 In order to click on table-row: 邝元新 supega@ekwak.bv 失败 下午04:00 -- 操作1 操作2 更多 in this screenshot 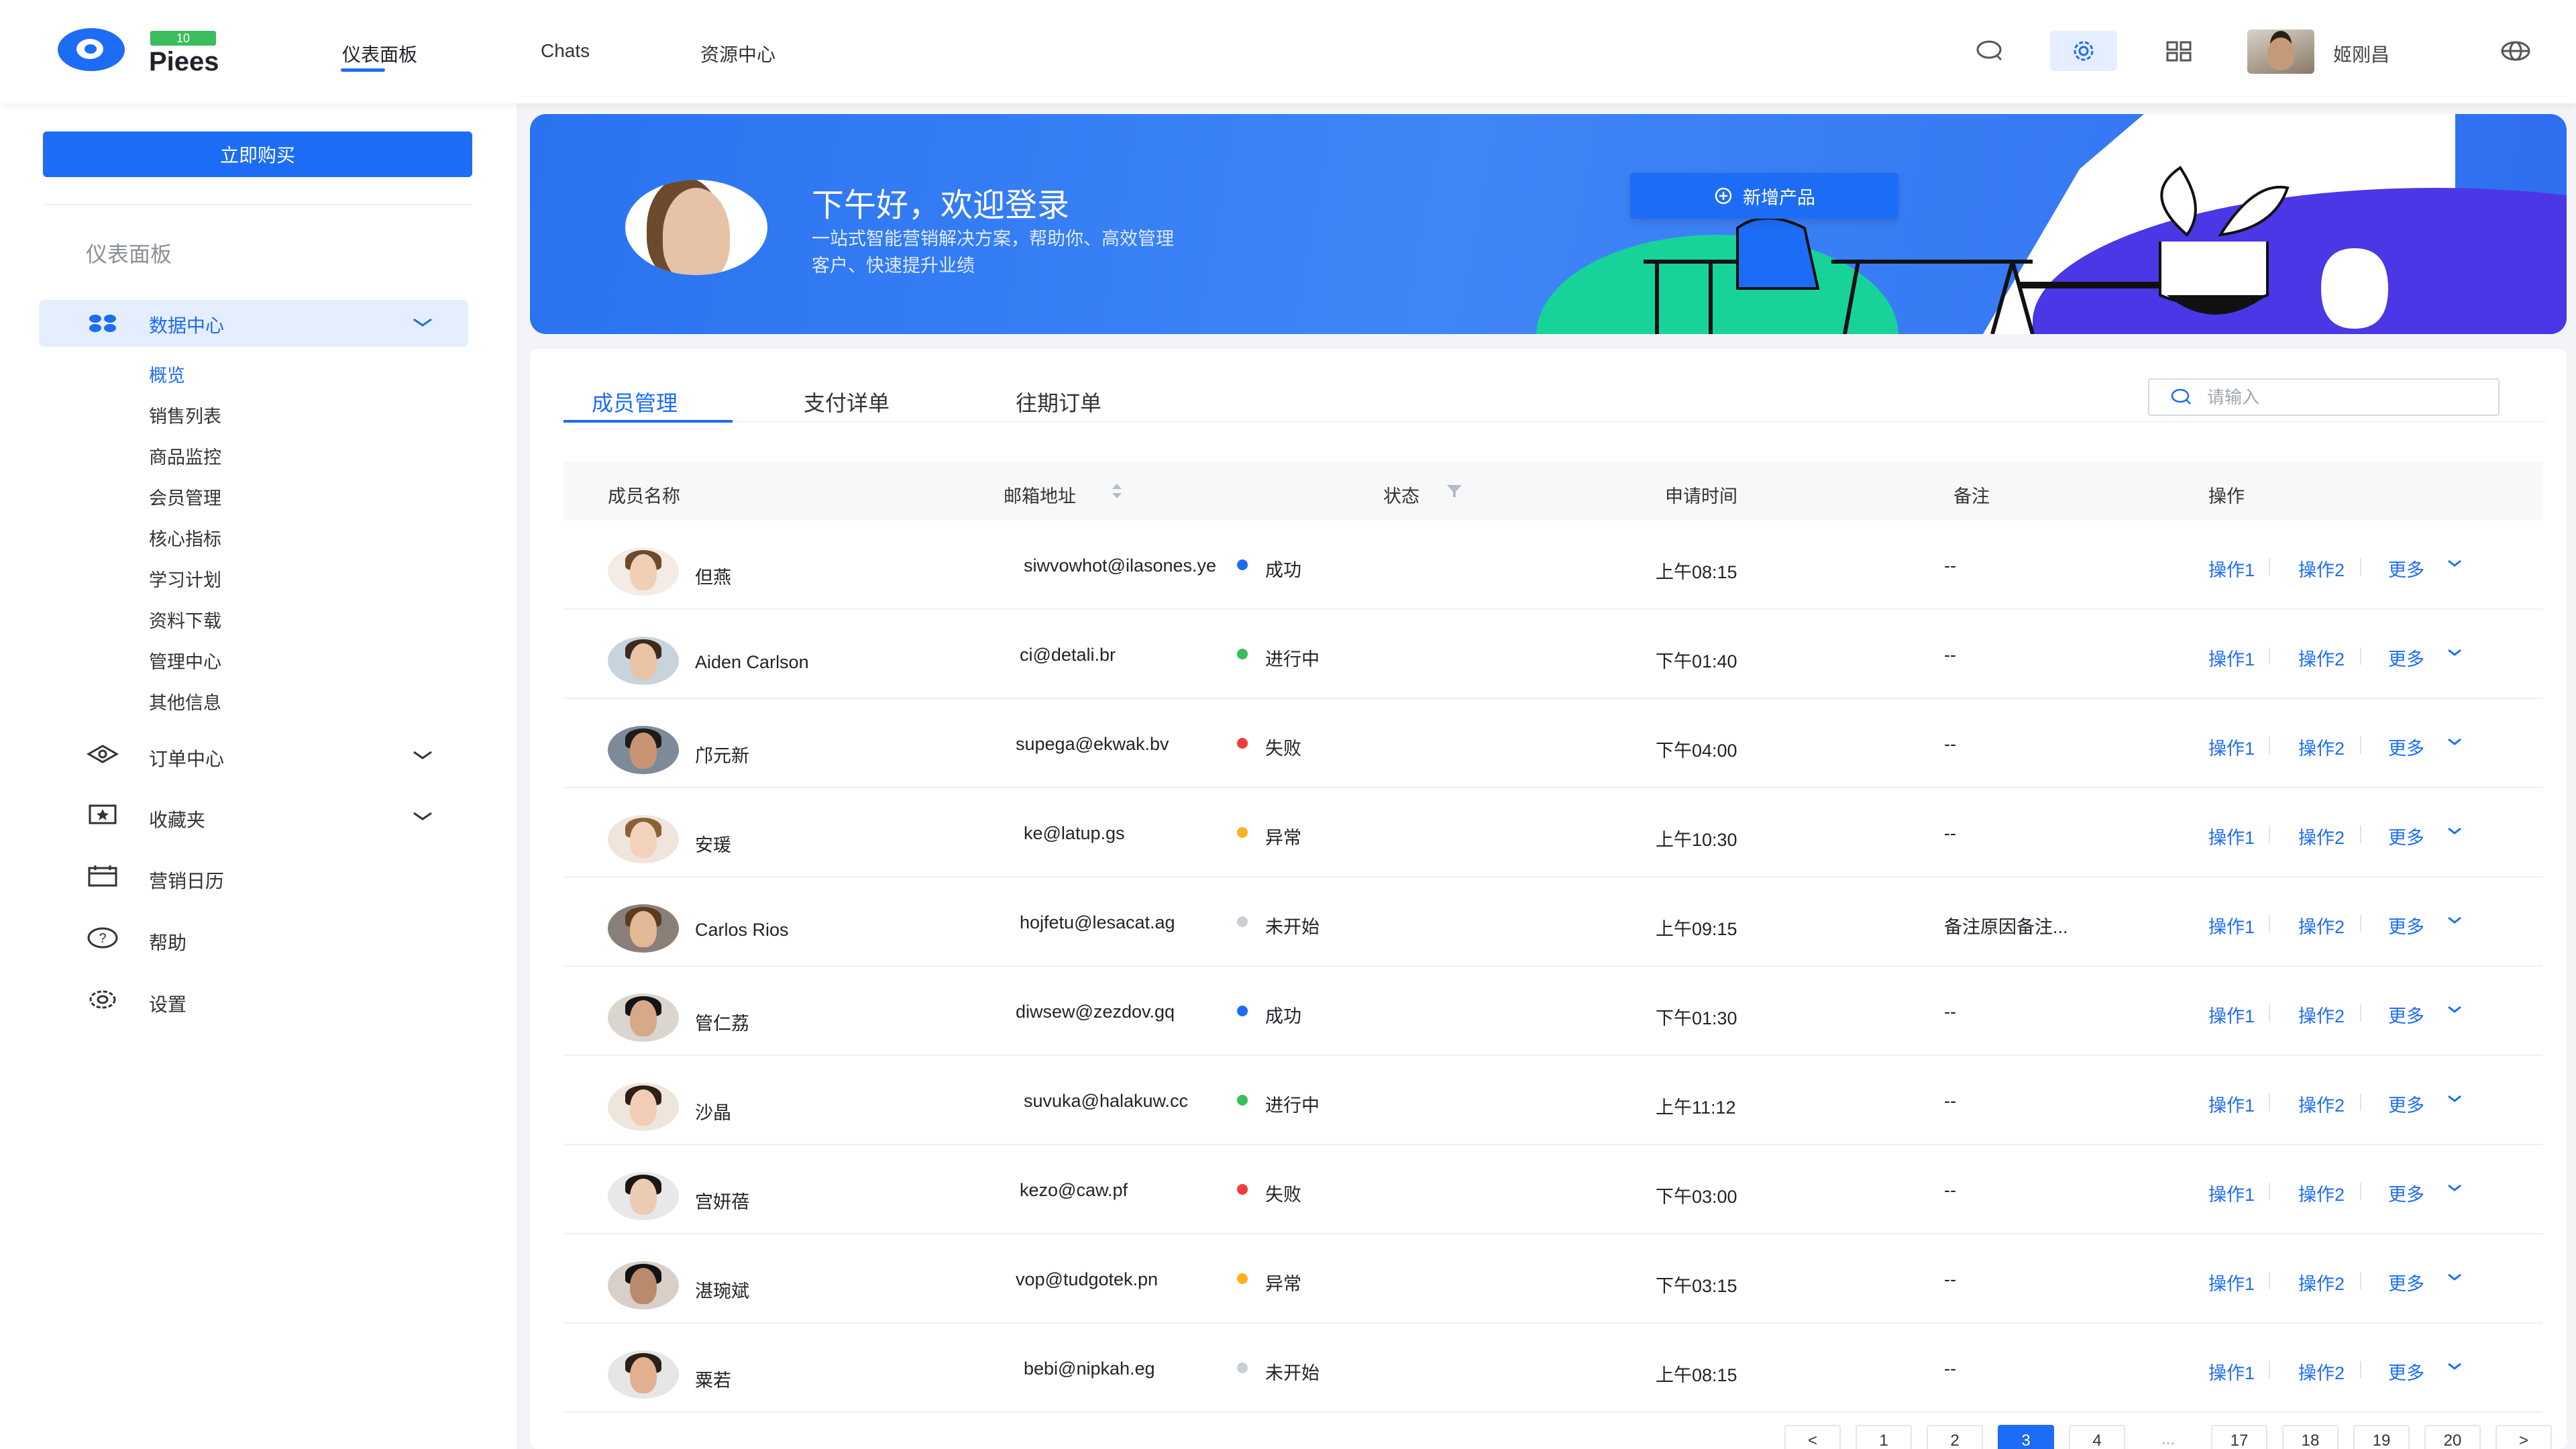, I will do `click(1553, 743)`.